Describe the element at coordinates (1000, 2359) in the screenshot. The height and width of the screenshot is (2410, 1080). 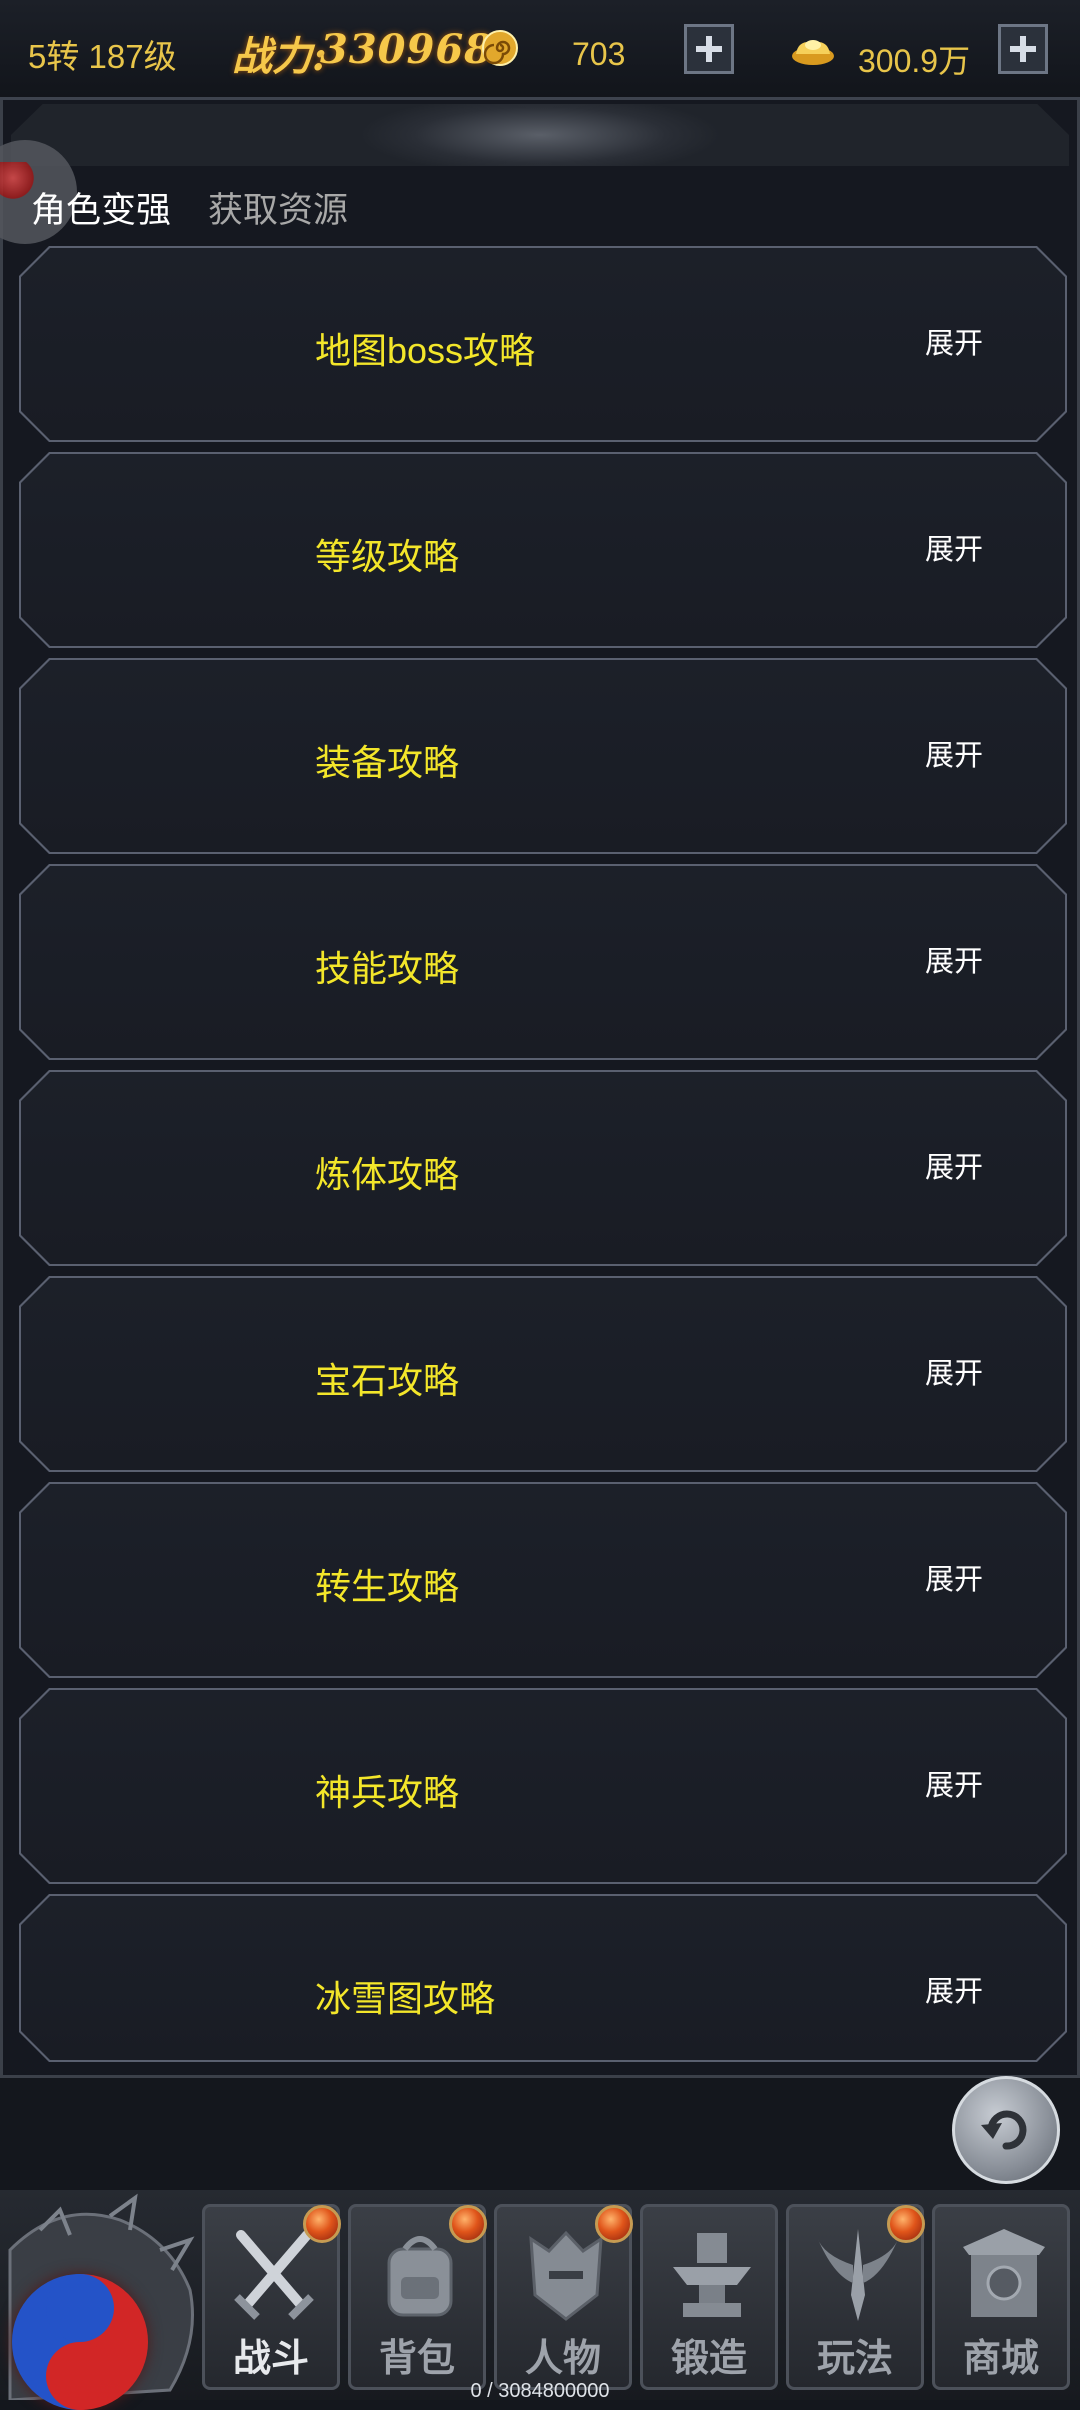
I see `nav-label: 商城` at that location.